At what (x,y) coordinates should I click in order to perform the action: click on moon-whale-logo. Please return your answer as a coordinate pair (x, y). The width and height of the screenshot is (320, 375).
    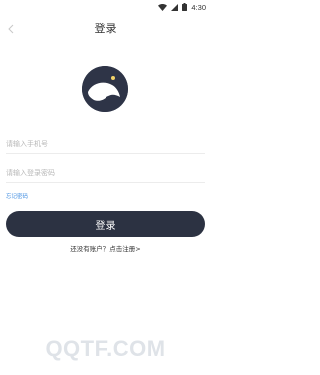
    Looking at the image, I should click on (105, 89).